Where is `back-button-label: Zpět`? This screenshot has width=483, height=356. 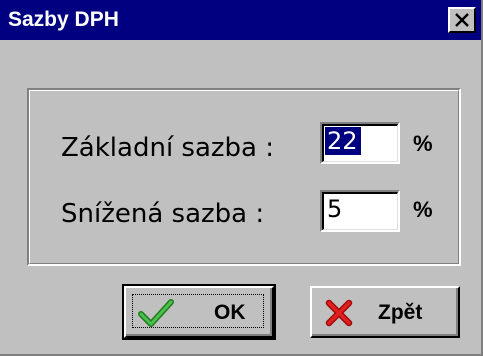 back-button-label: Zpět is located at coordinates (400, 312).